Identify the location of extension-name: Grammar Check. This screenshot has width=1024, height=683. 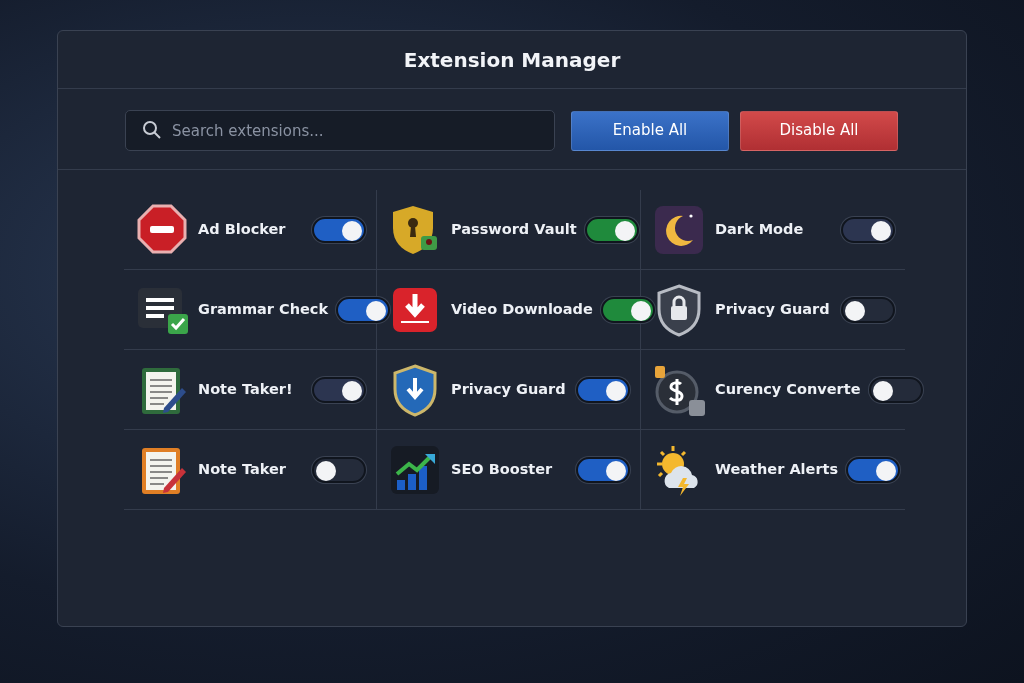
(263, 309).